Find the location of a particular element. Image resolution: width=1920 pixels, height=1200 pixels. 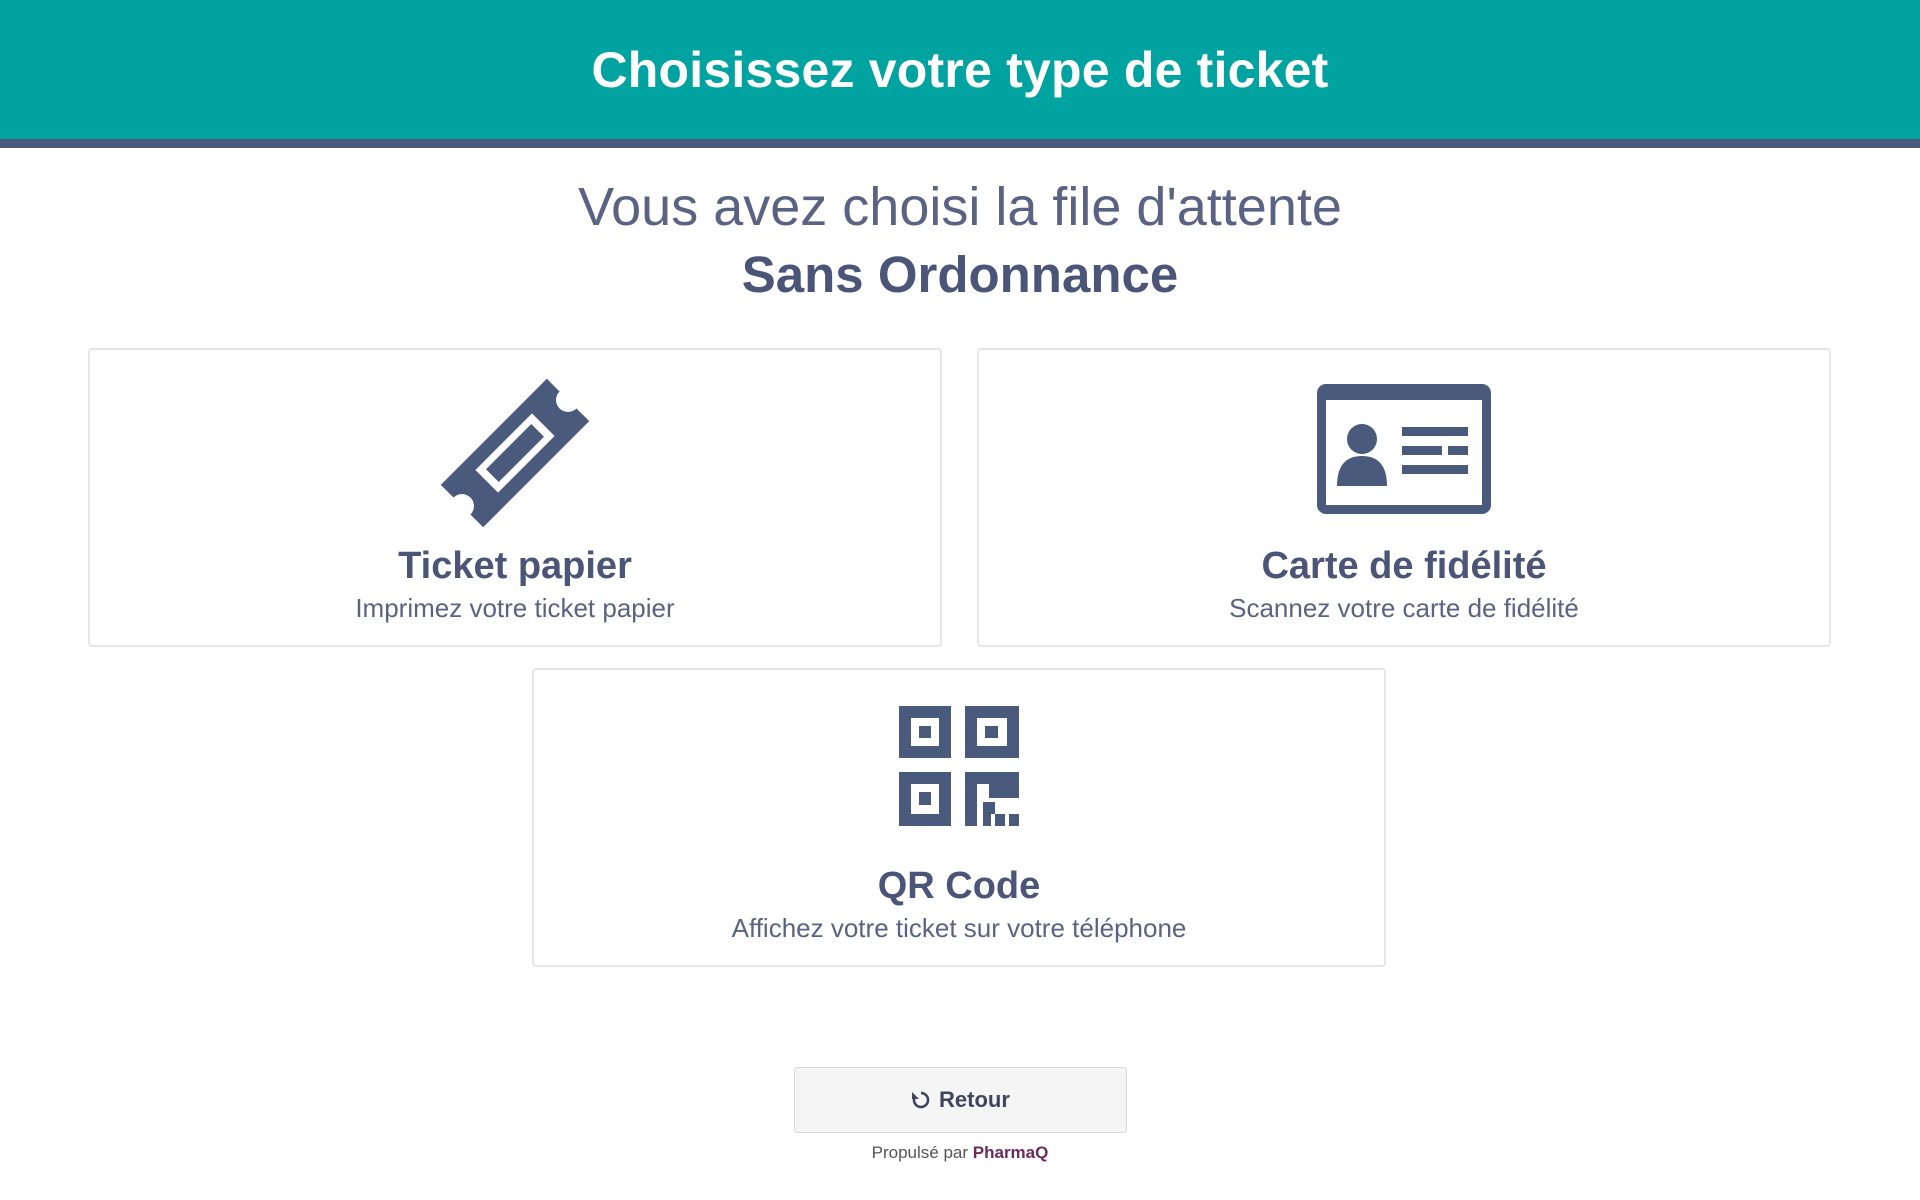

ticket-icon is located at coordinates (515, 453).